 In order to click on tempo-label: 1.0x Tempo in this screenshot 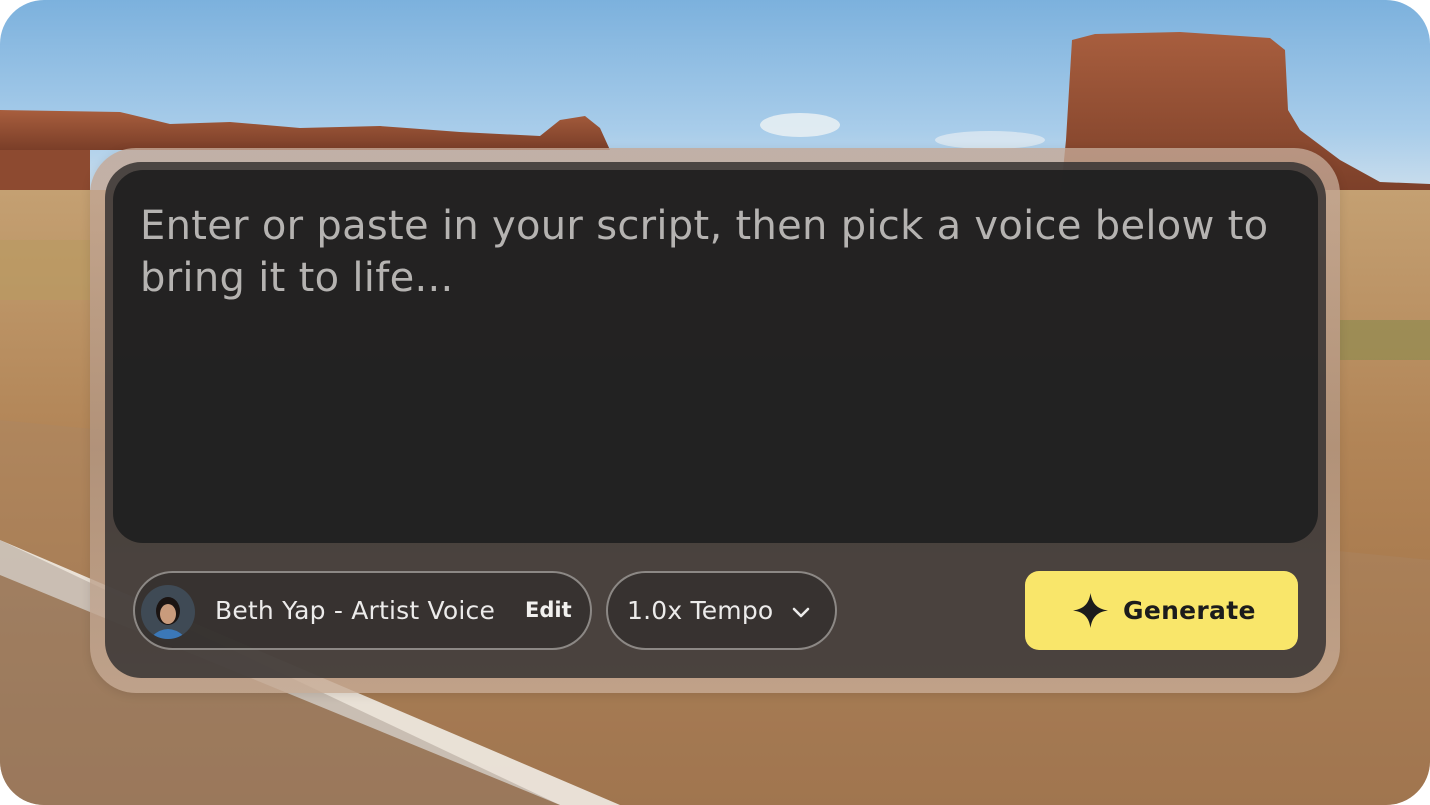, I will do `click(700, 610)`.